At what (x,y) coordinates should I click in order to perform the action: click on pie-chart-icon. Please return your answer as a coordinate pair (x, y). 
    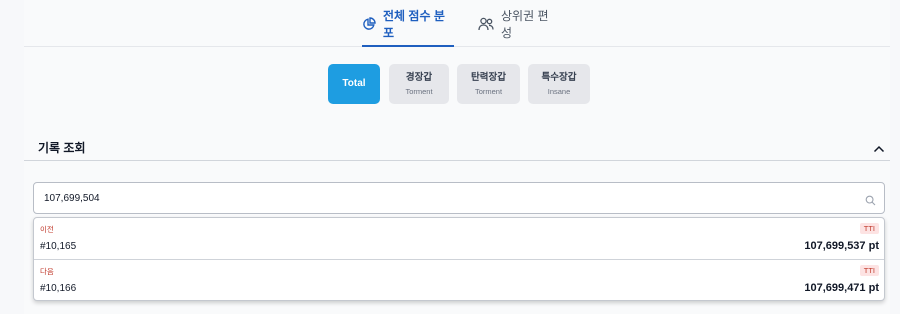
    Looking at the image, I should click on (369, 23).